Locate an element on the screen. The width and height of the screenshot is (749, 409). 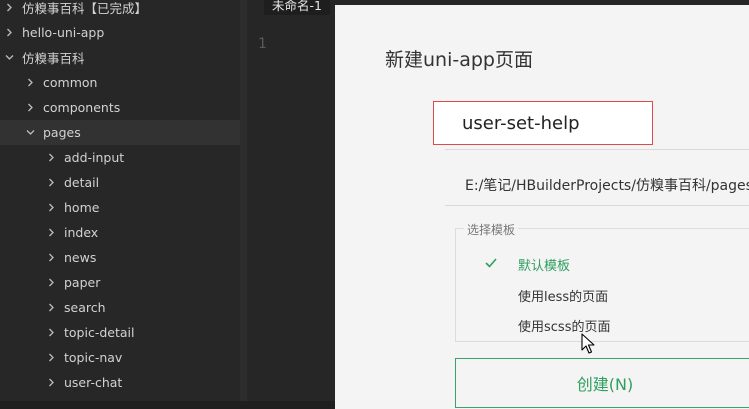
template-group-label: 选择模板 is located at coordinates (491, 229).